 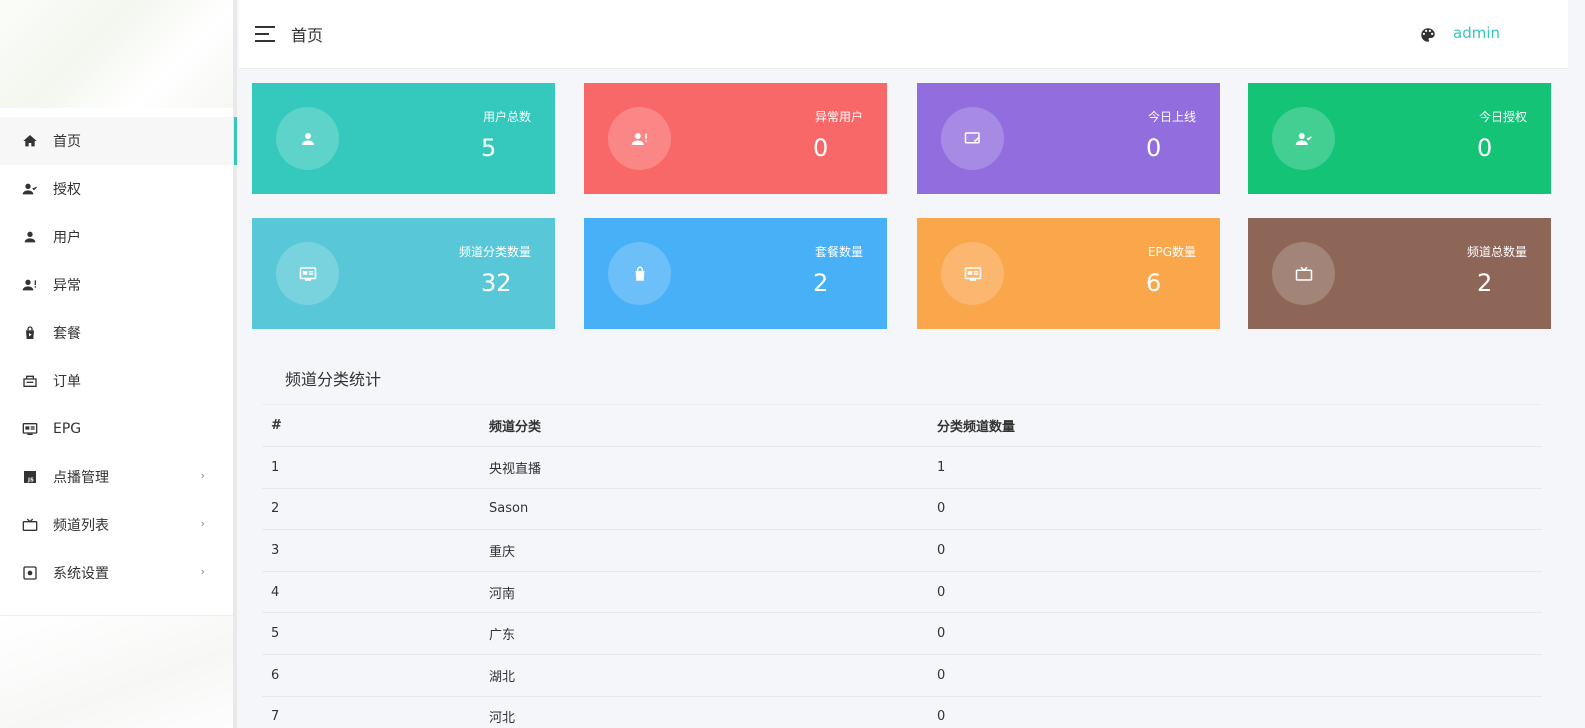 What do you see at coordinates (30, 141) in the screenshot?
I see `home-icon` at bounding box center [30, 141].